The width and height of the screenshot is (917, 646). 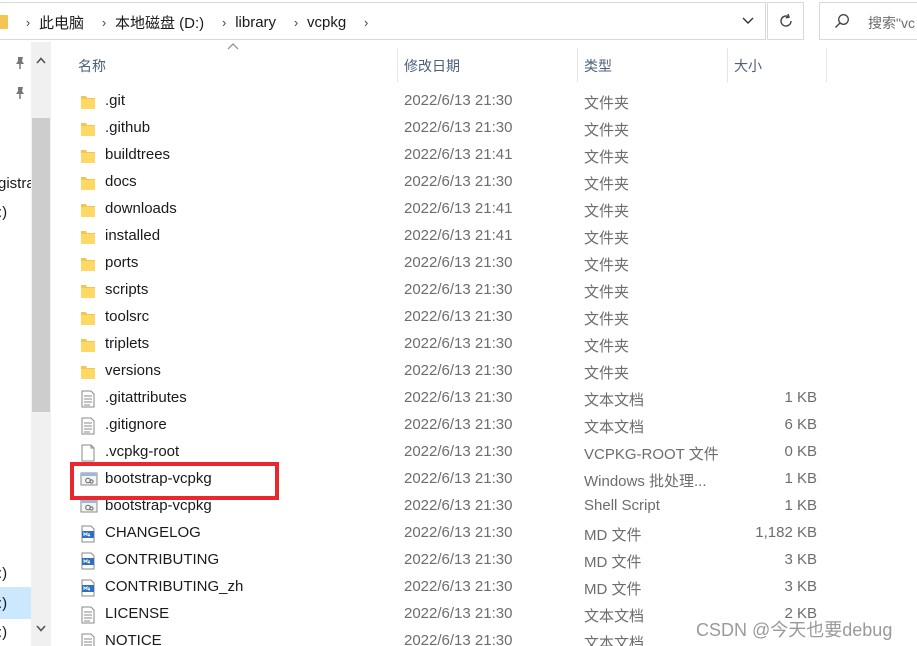 I want to click on file-row: docs 2022/6/13 21:30 文件夹, so click(x=486, y=182).